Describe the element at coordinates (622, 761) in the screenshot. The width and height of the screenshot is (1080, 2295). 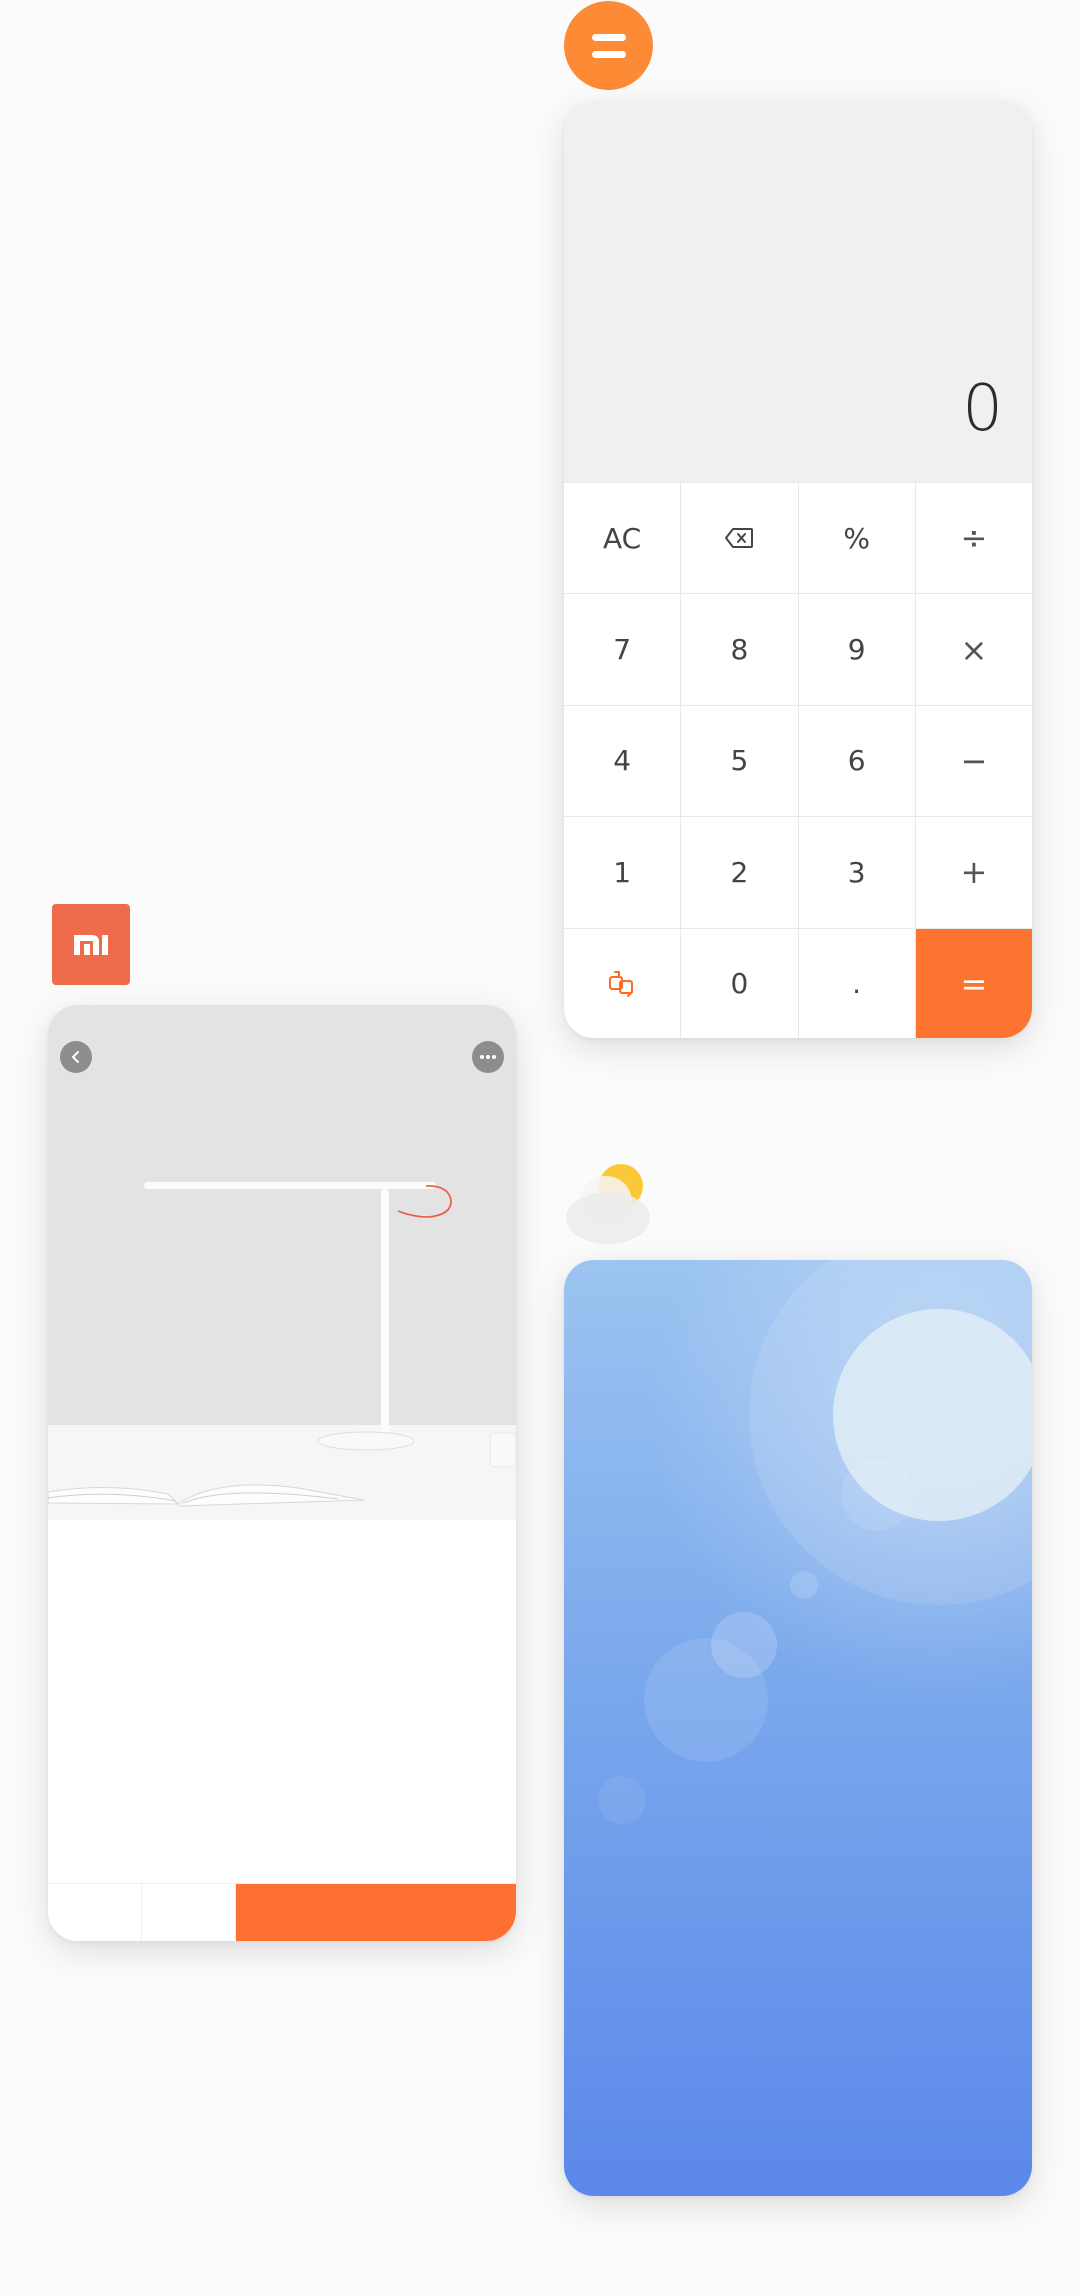
I see `digit-4-button: 4` at that location.